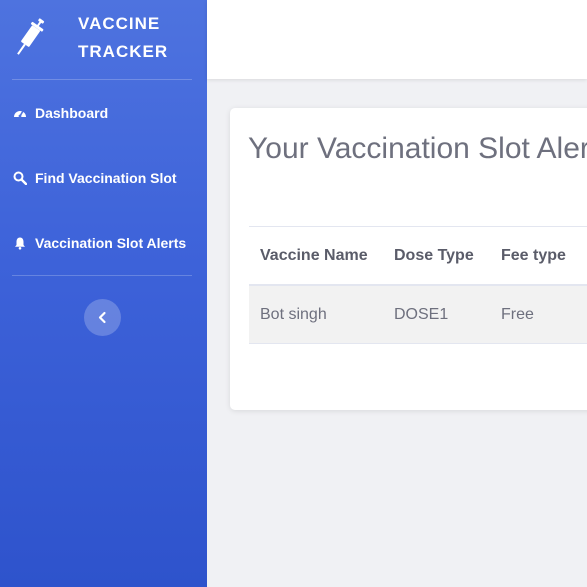  I want to click on sidebar-item-find-slot: Find Vaccination Slot, so click(103, 178).